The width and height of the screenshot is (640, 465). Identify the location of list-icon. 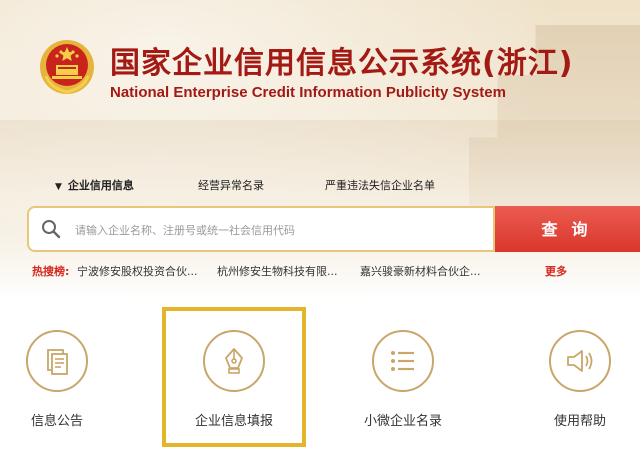
(402, 361).